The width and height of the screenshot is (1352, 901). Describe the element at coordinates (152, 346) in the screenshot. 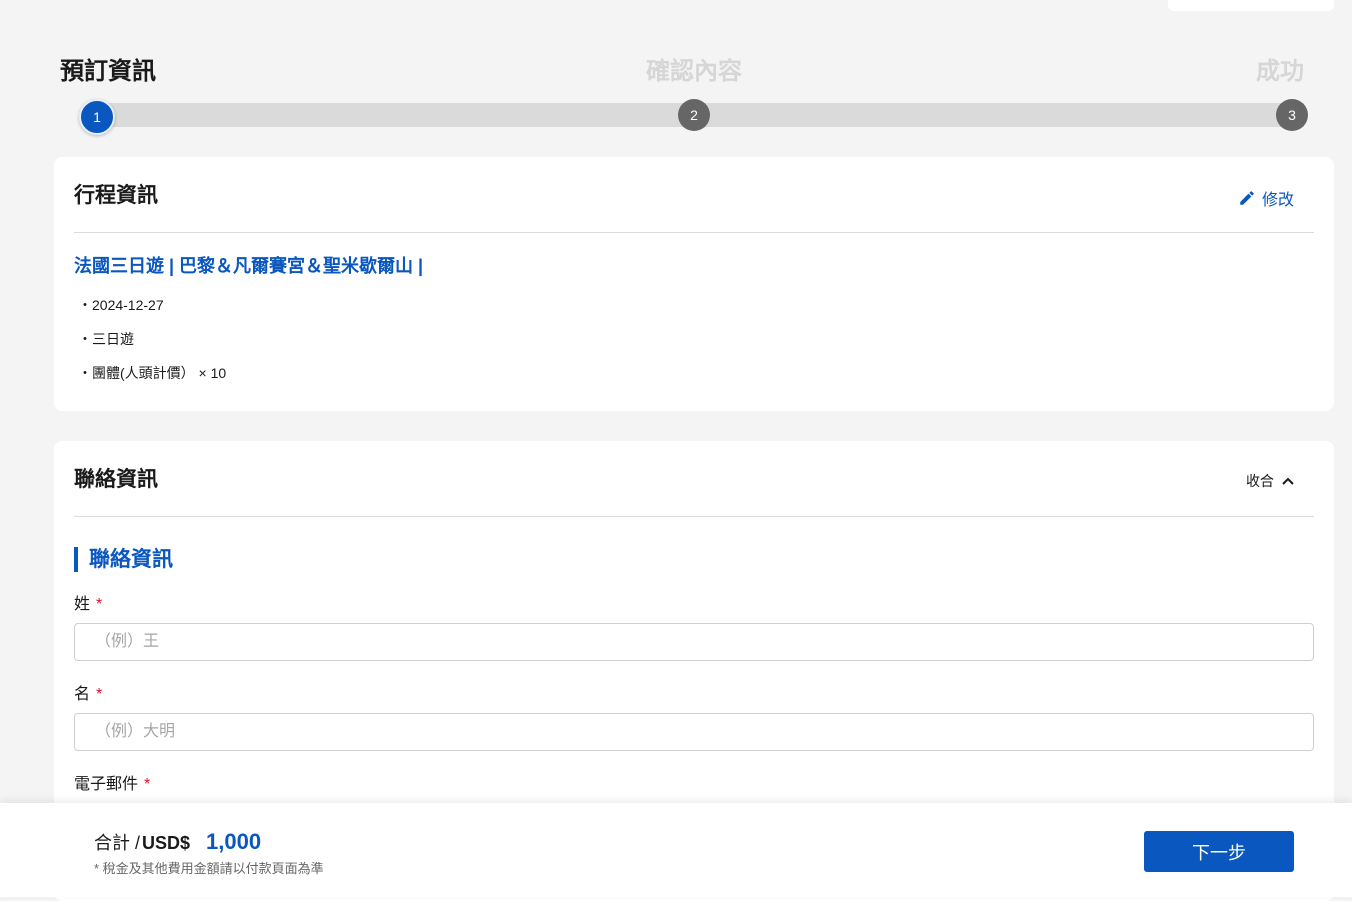

I see `trip-details: ・ 2024-12-27 ・三日遊 ・團體(人頭計價） × 10` at that location.